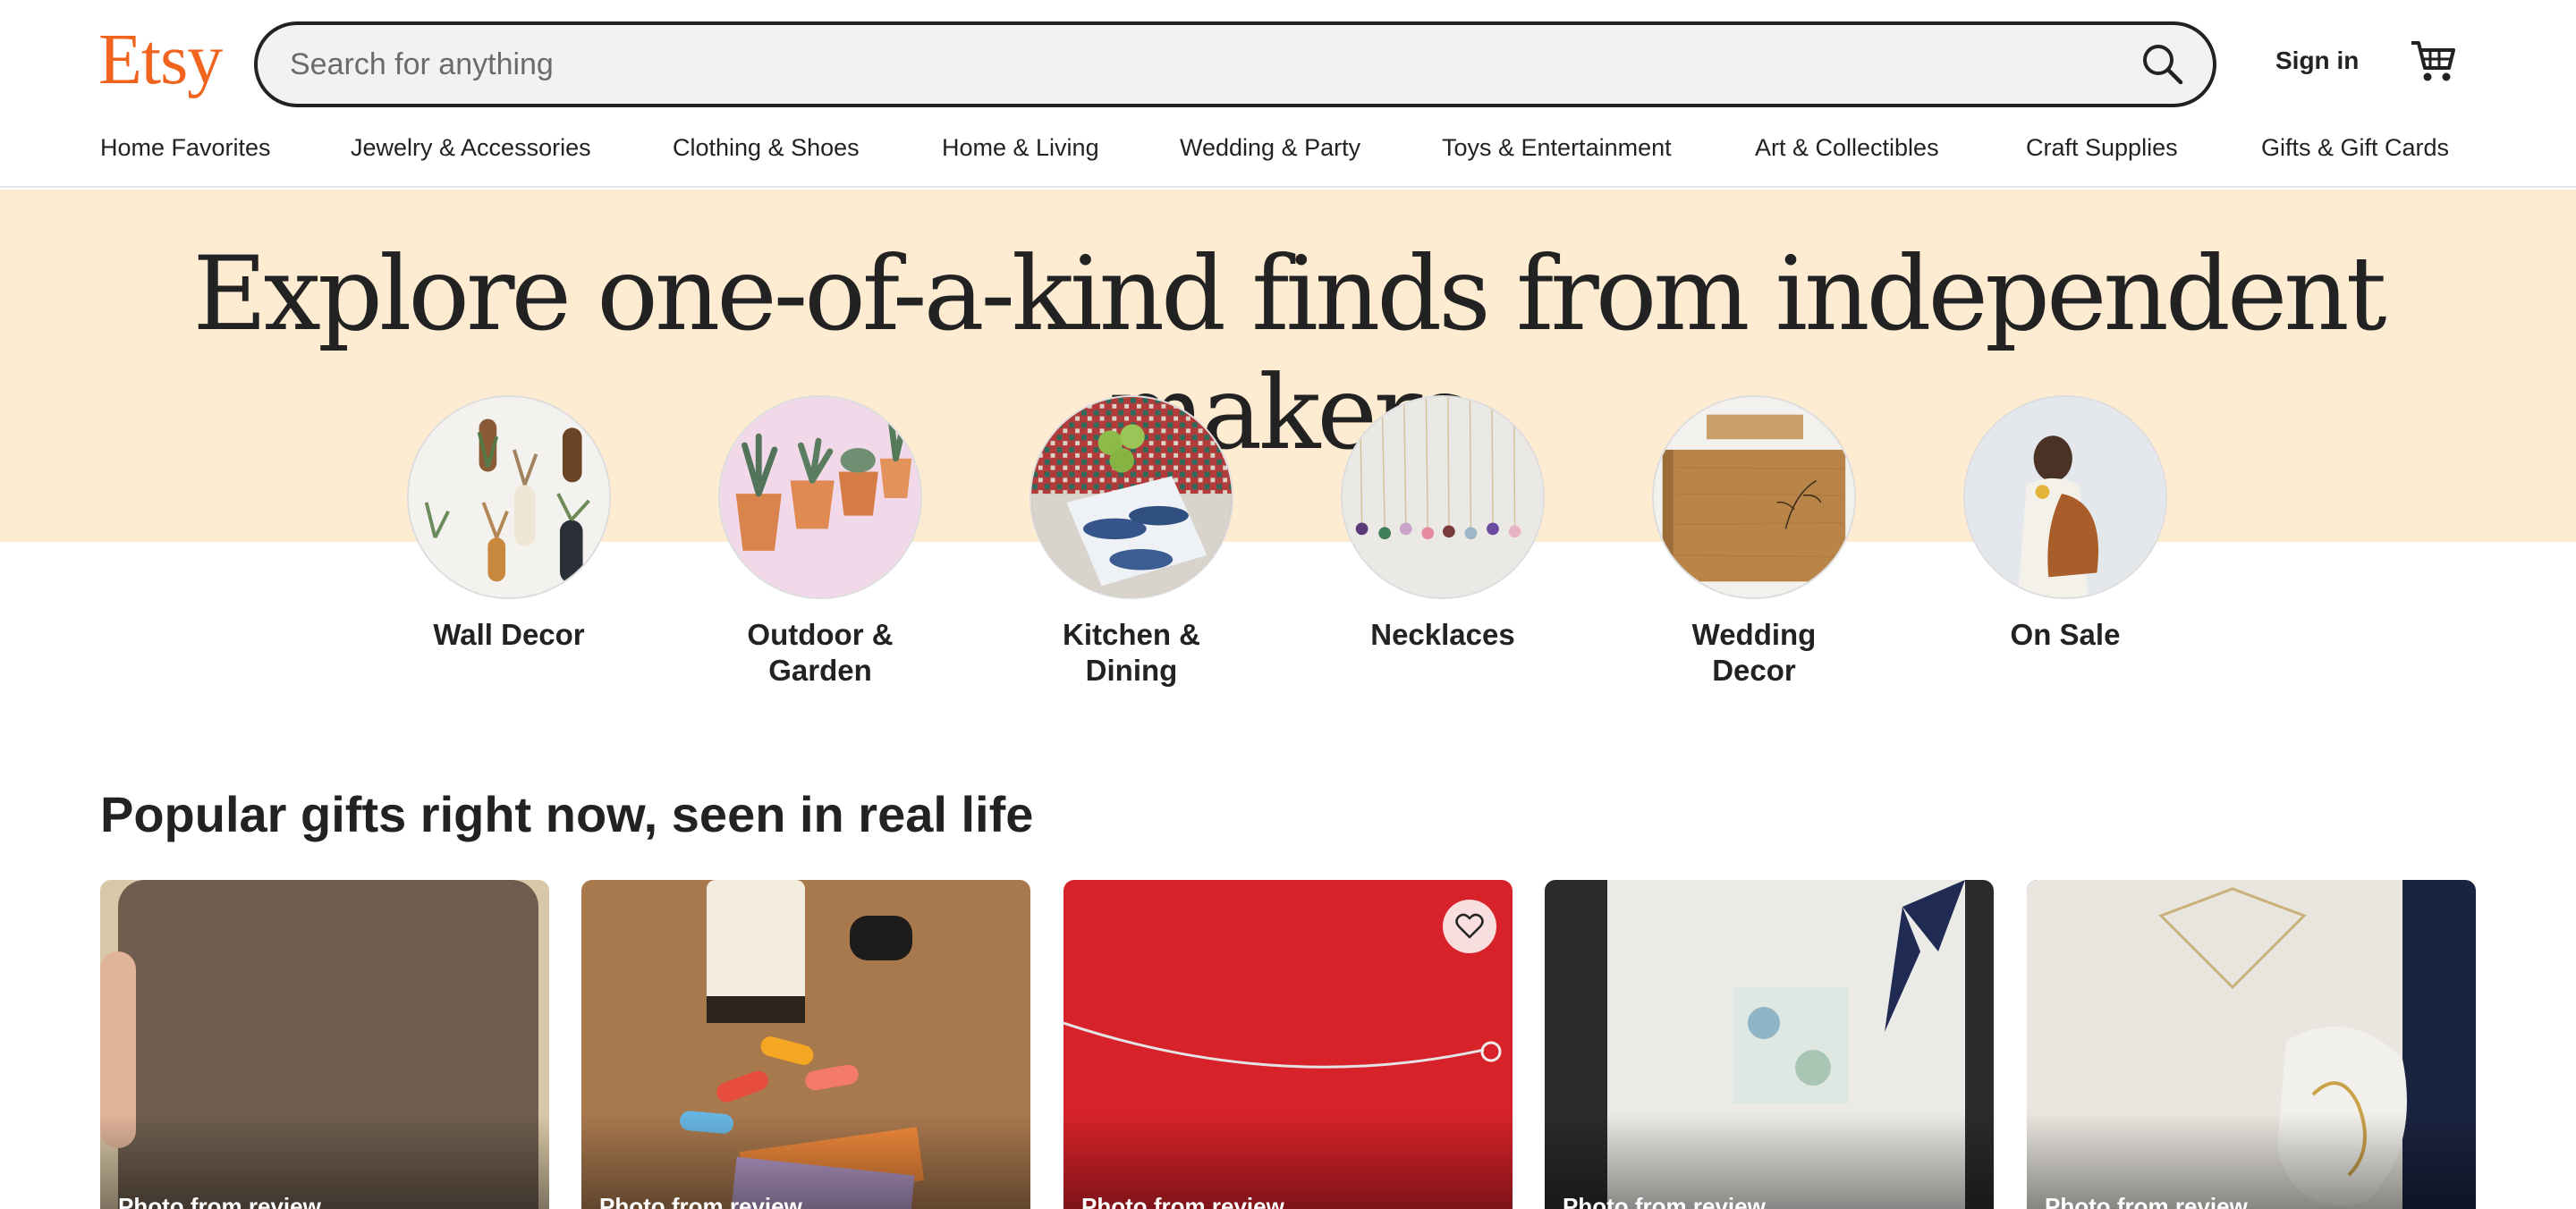 This screenshot has height=1209, width=2576. I want to click on cart-button, so click(2433, 61).